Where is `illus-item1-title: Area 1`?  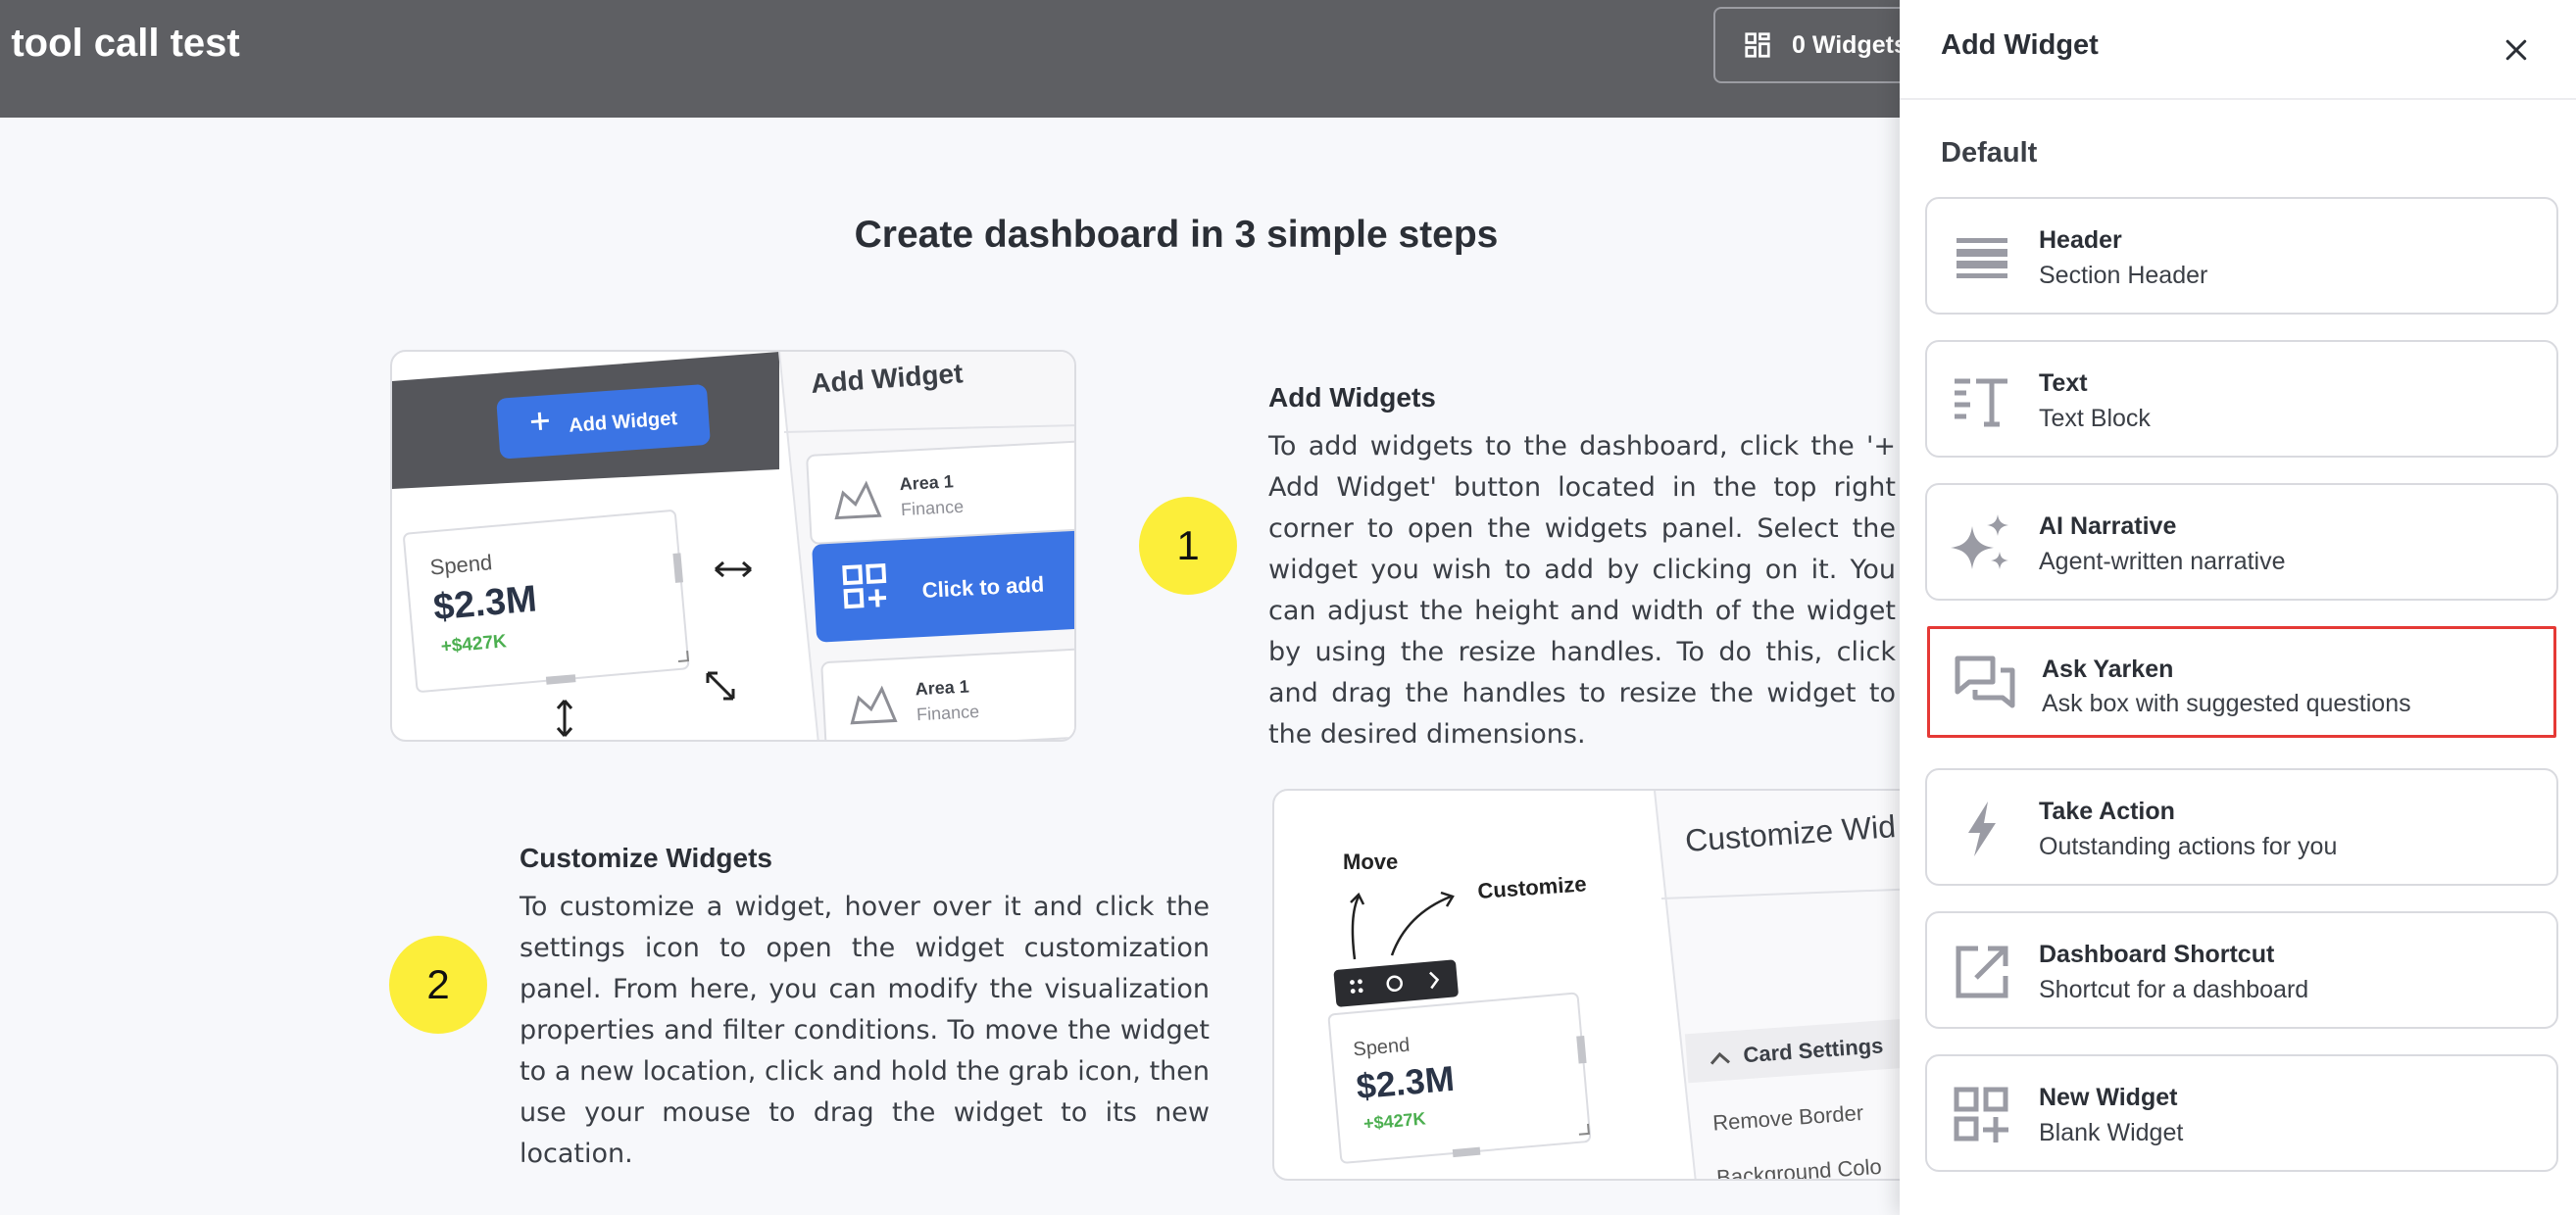 illus-item1-title: Area 1 is located at coordinates (926, 482).